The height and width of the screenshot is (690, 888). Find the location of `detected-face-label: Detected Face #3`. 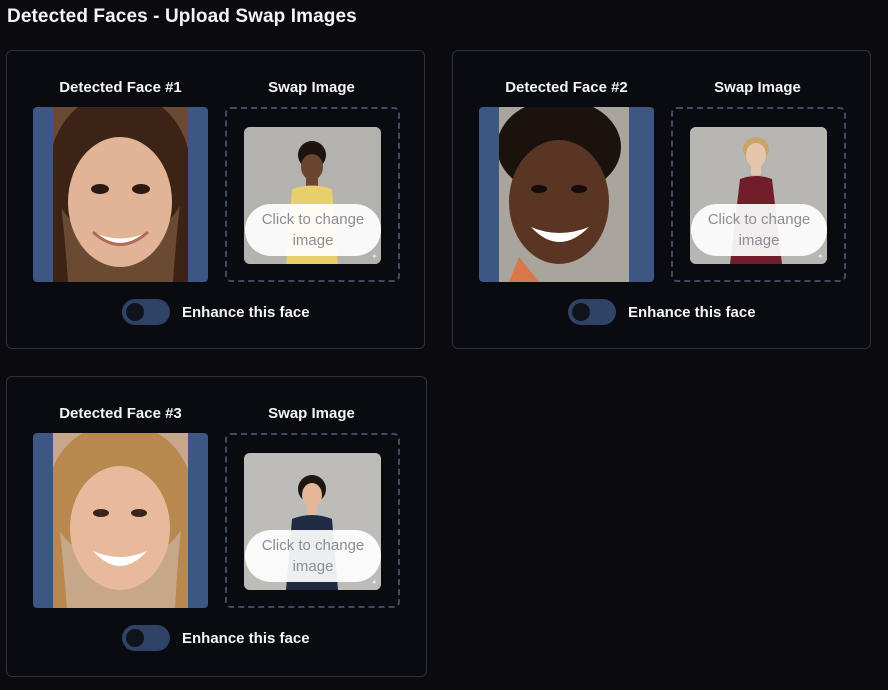

detected-face-label: Detected Face #3 is located at coordinates (120, 413).